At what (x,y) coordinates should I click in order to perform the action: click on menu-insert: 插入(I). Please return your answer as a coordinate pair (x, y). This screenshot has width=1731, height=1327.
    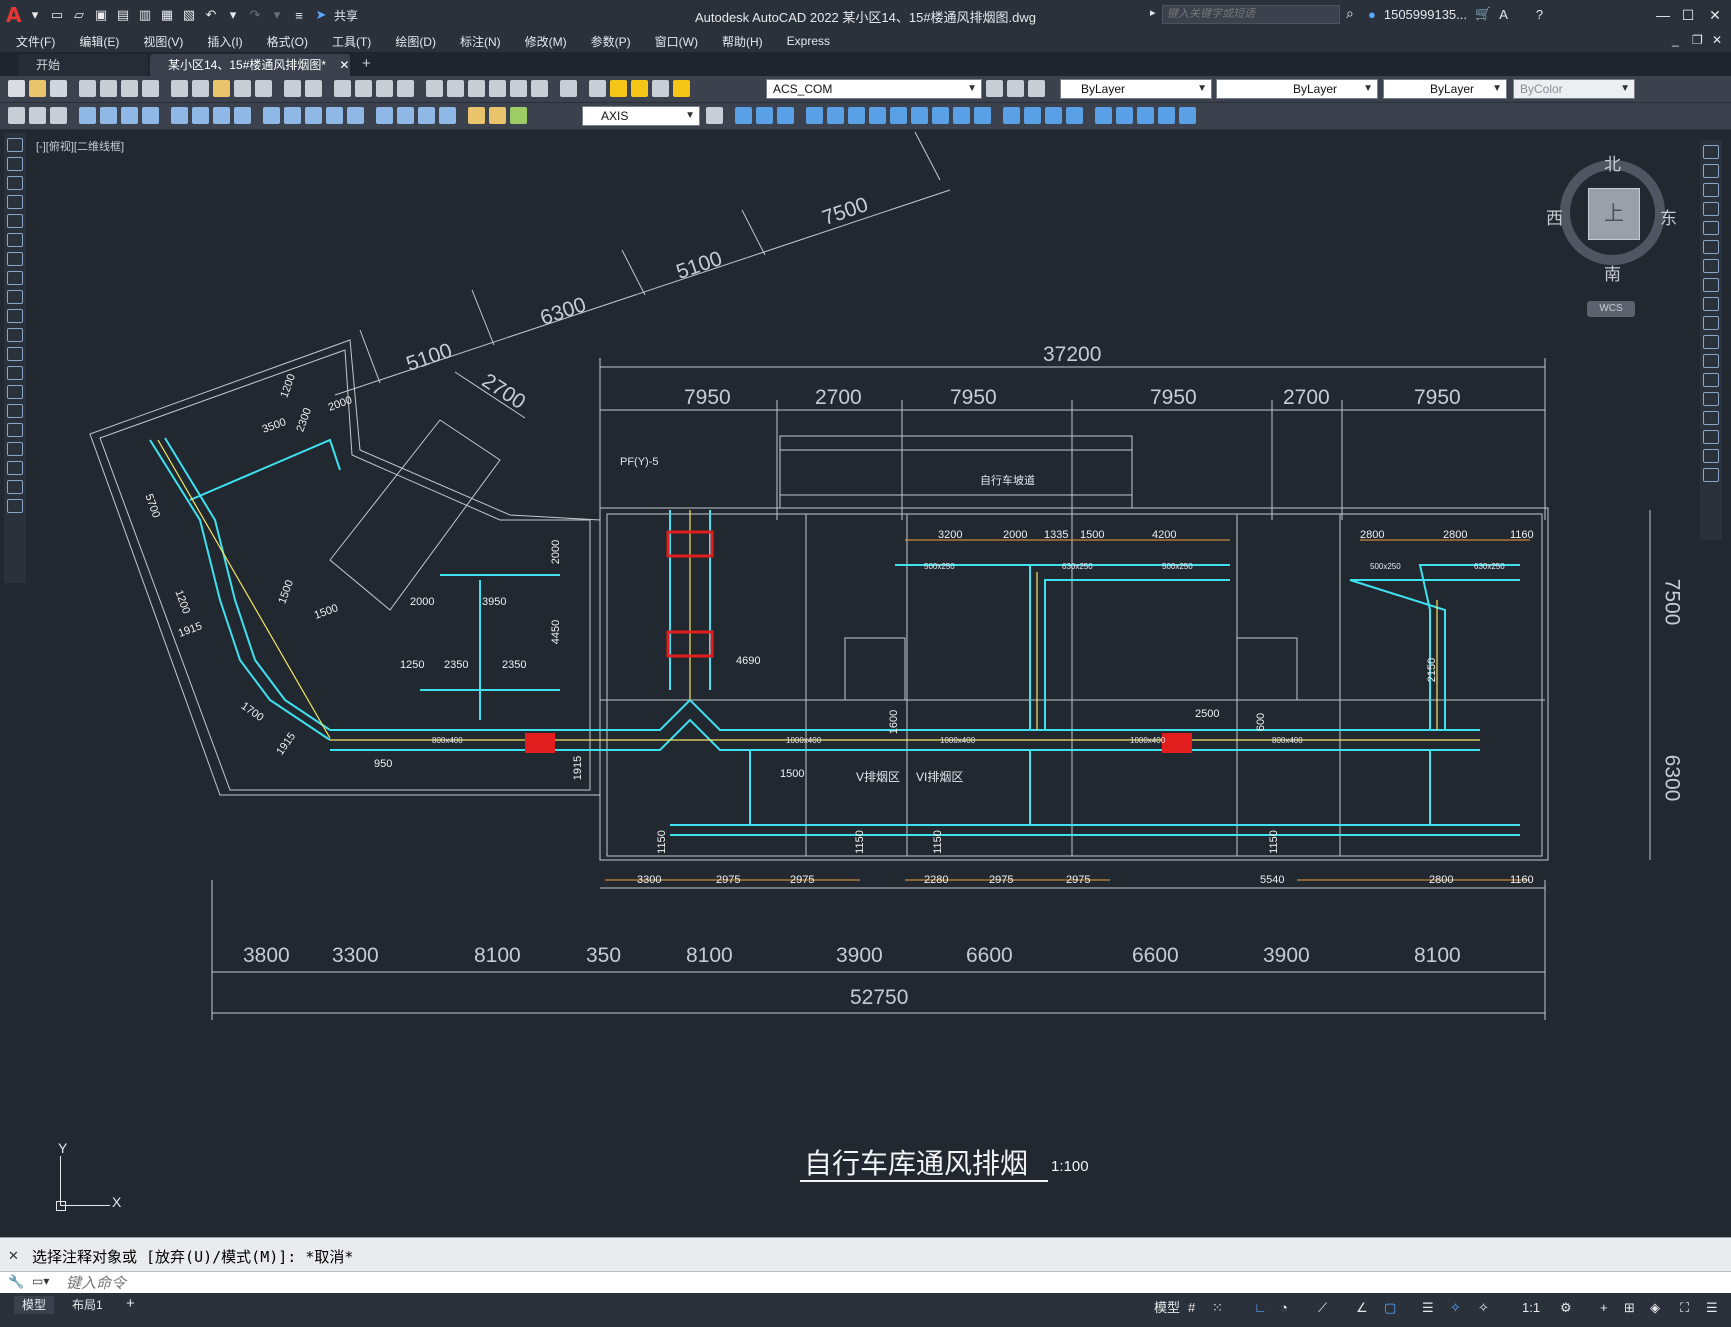
    Looking at the image, I should click on (224, 41).